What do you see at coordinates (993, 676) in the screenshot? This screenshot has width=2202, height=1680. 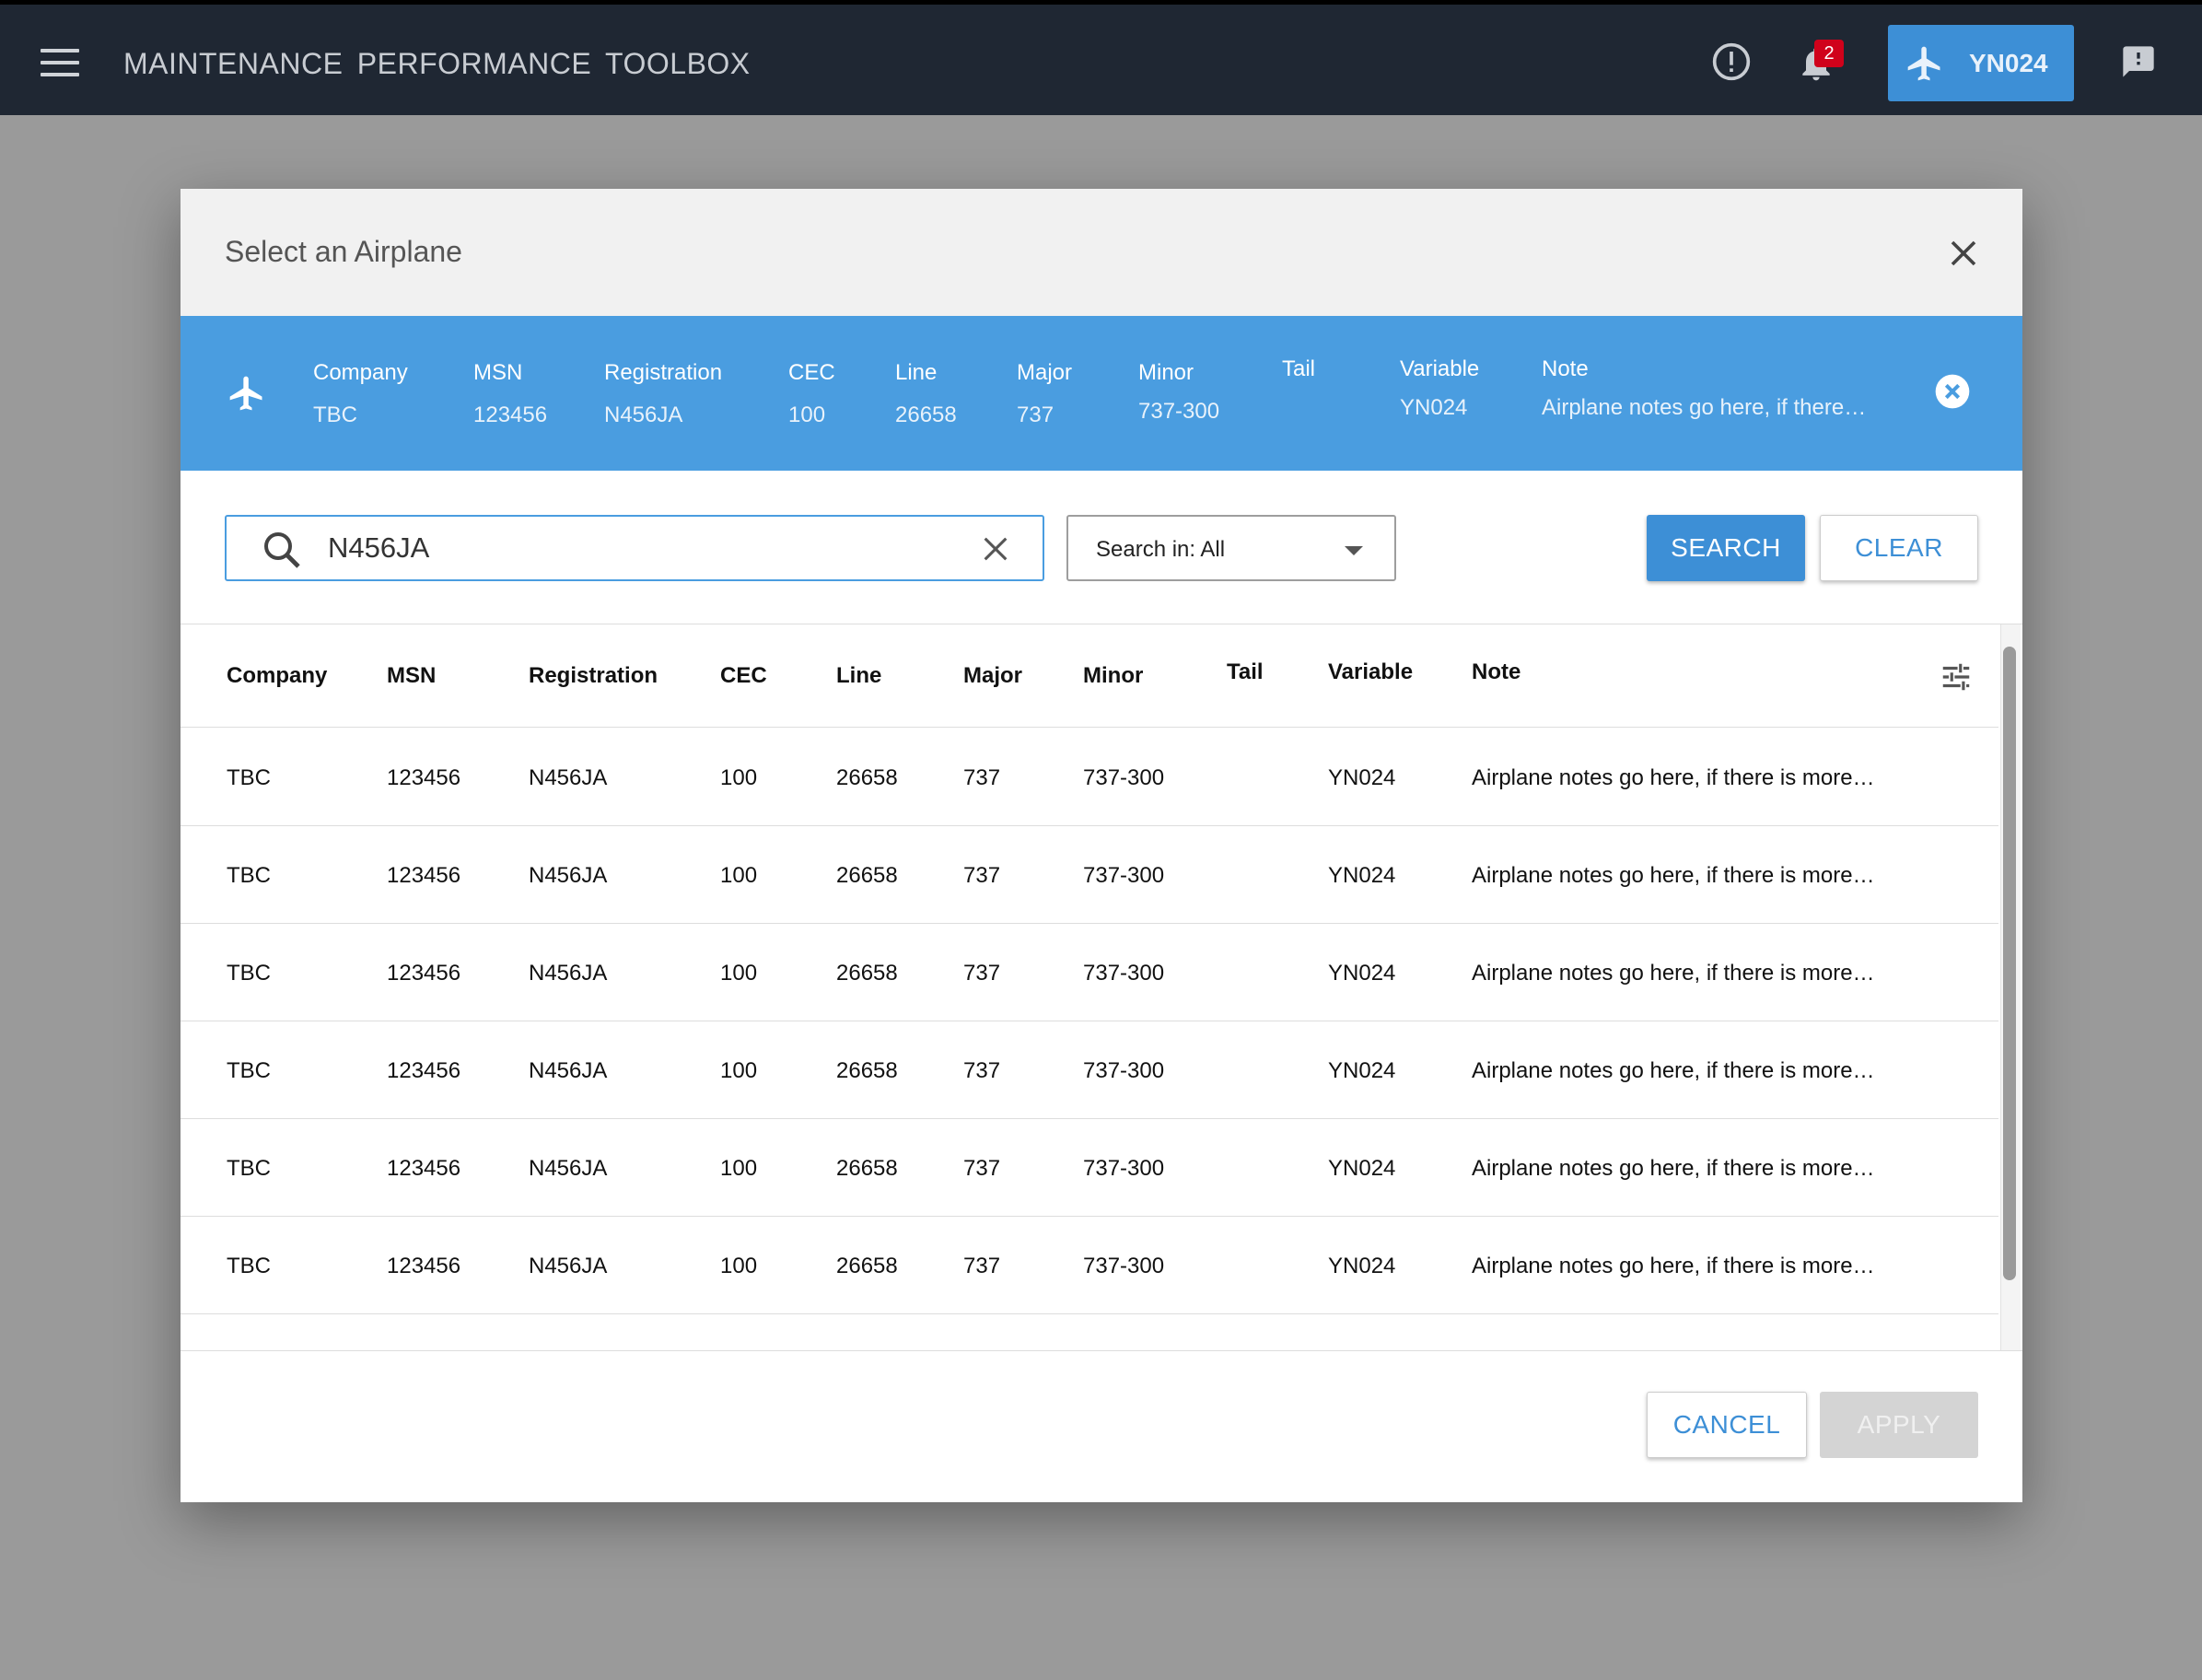 I see `column-header-major: Major` at bounding box center [993, 676].